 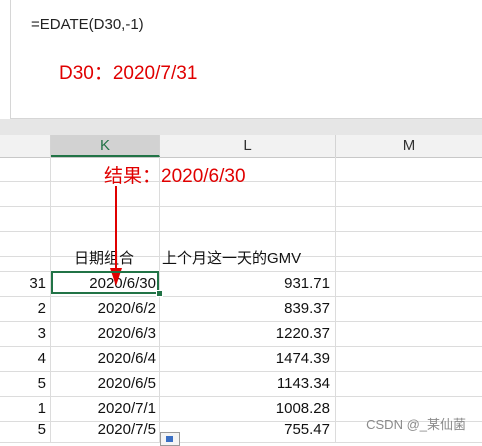 I want to click on d30-annotation: D30：2020/7/31, so click(x=128, y=73).